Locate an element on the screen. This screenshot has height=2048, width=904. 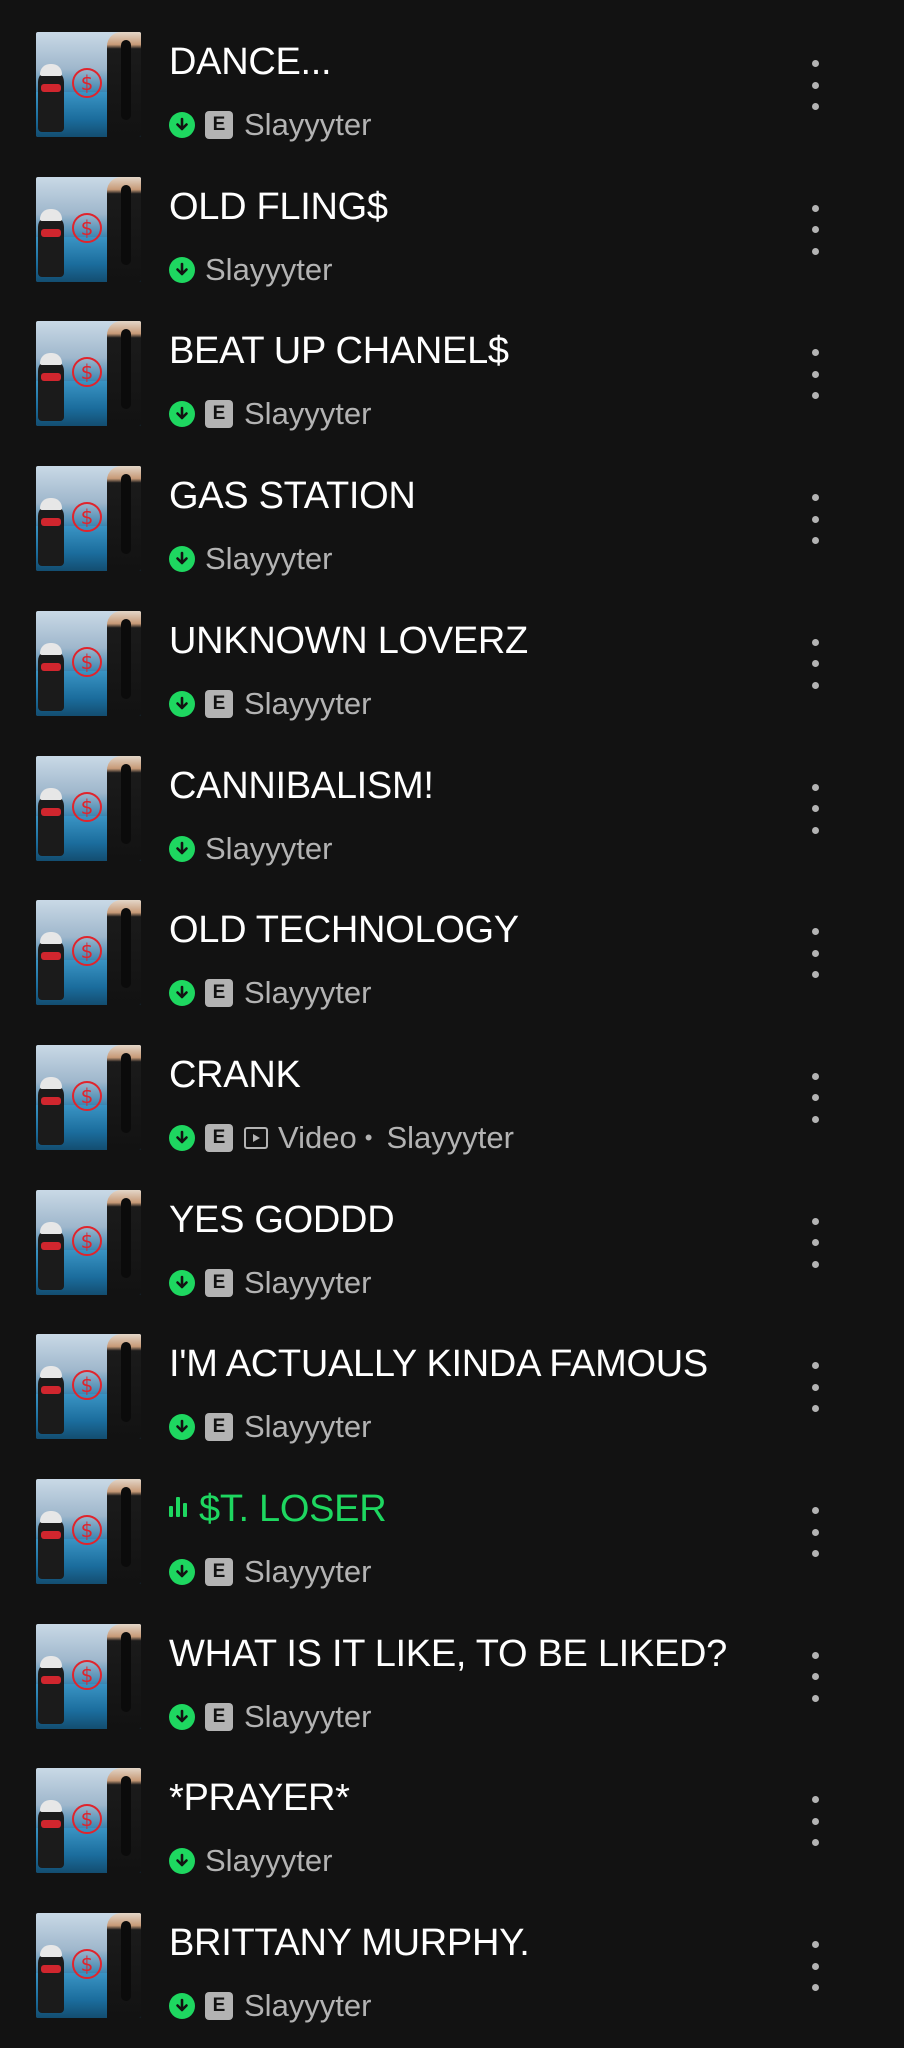
track-row: $ BRITTANY MURPHY. E Slayyyter is located at coordinates (452, 1963).